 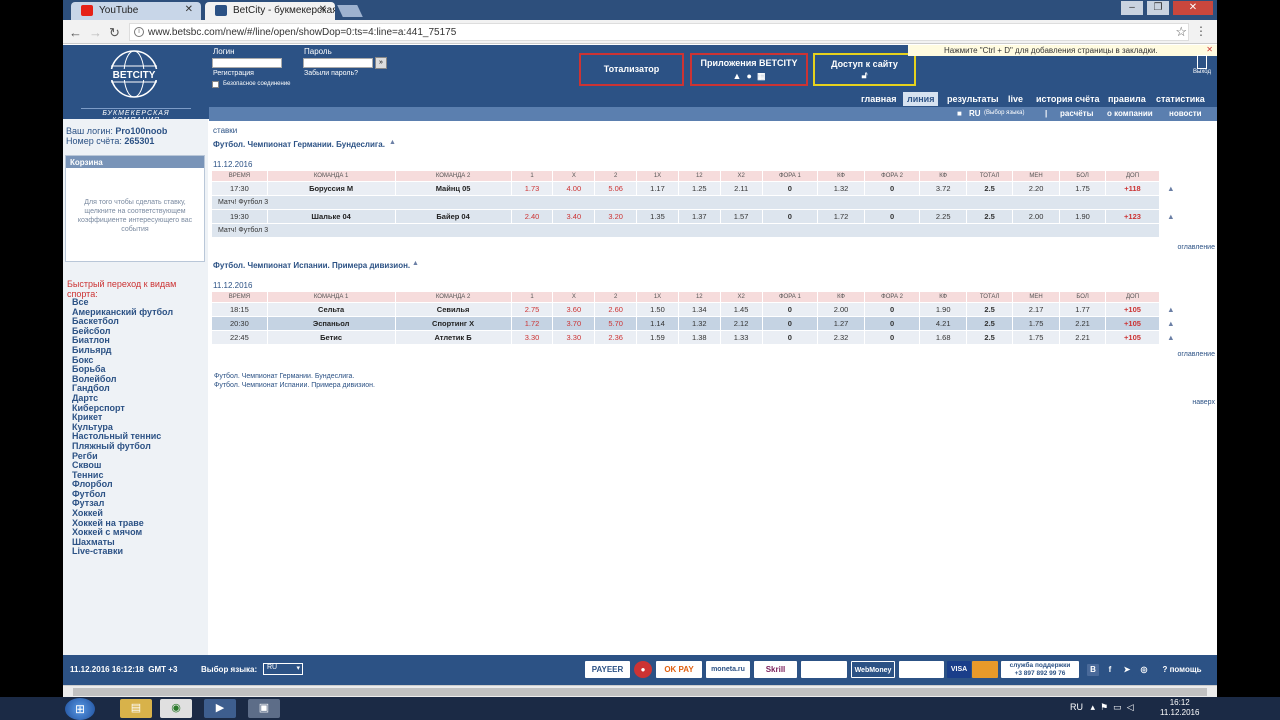 What do you see at coordinates (749, 69) in the screenshot?
I see `apps-button: Приложения BETCITY ▲ ● ▦` at bounding box center [749, 69].